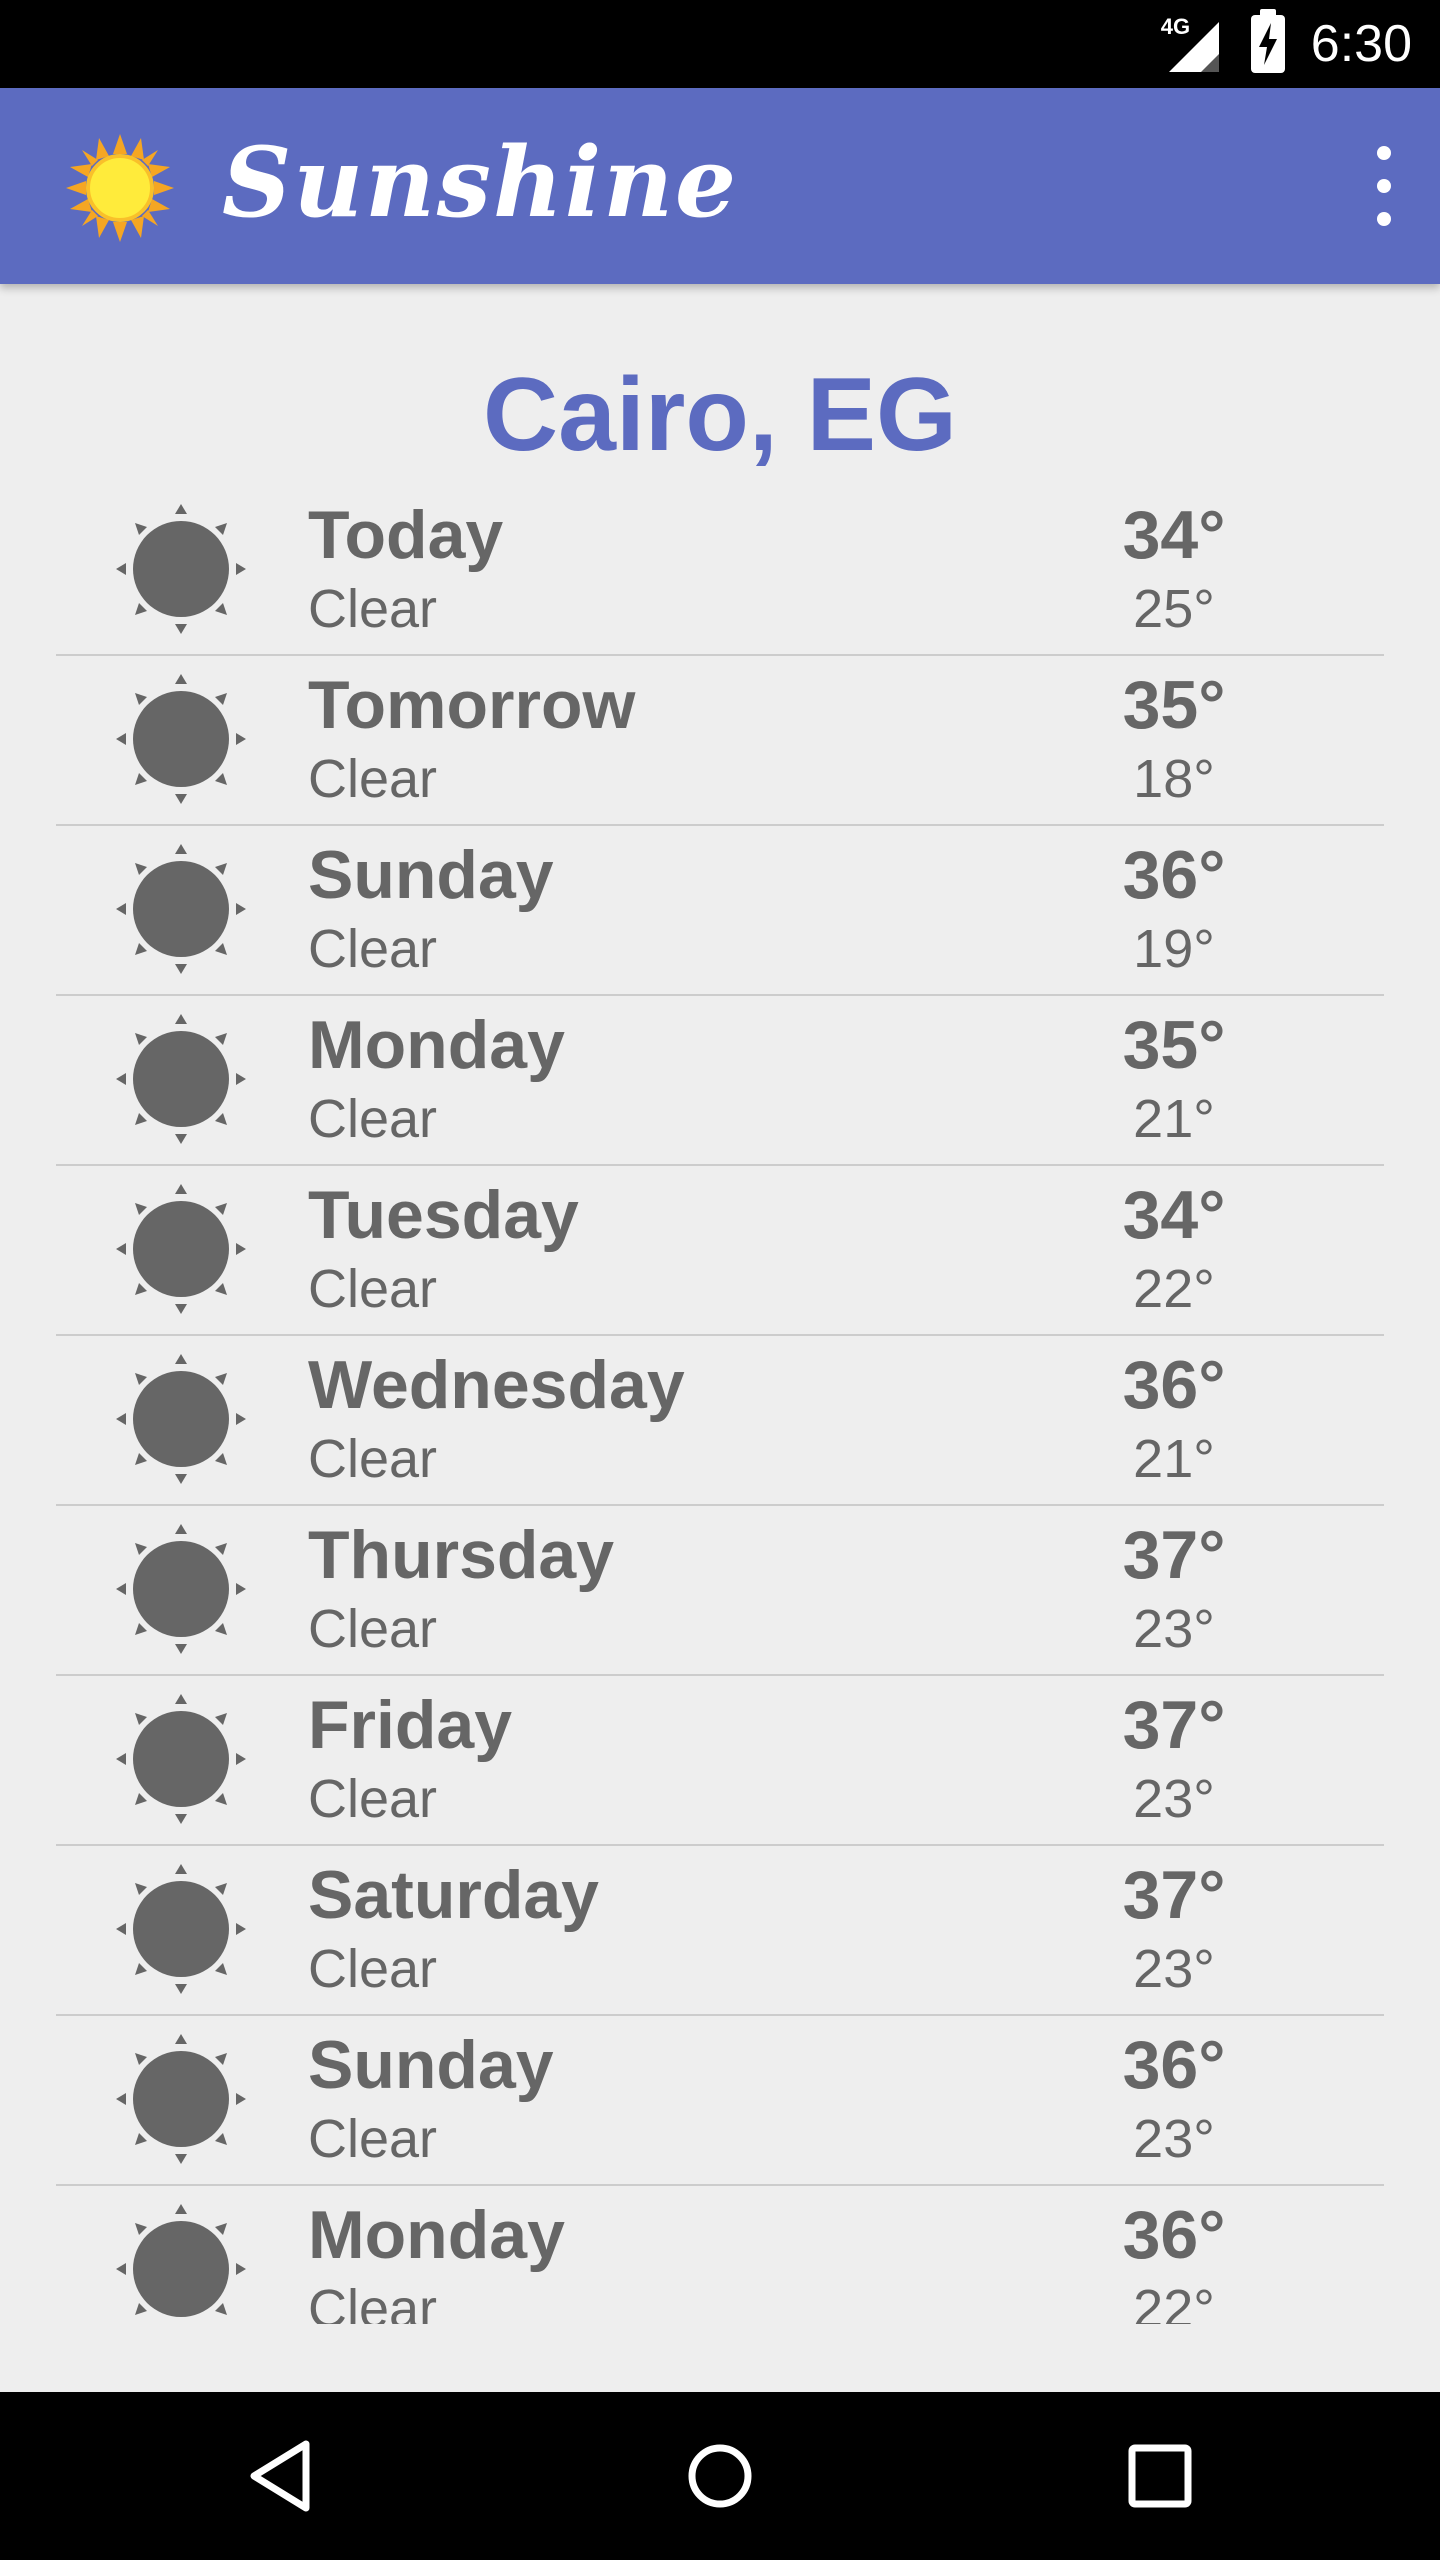  I want to click on location-title: Cairo, EG, so click(720, 415).